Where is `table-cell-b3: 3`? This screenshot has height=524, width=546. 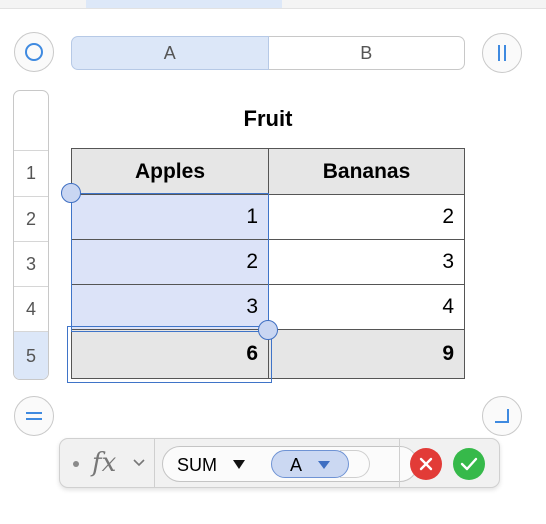 table-cell-b3: 3 is located at coordinates (366, 262).